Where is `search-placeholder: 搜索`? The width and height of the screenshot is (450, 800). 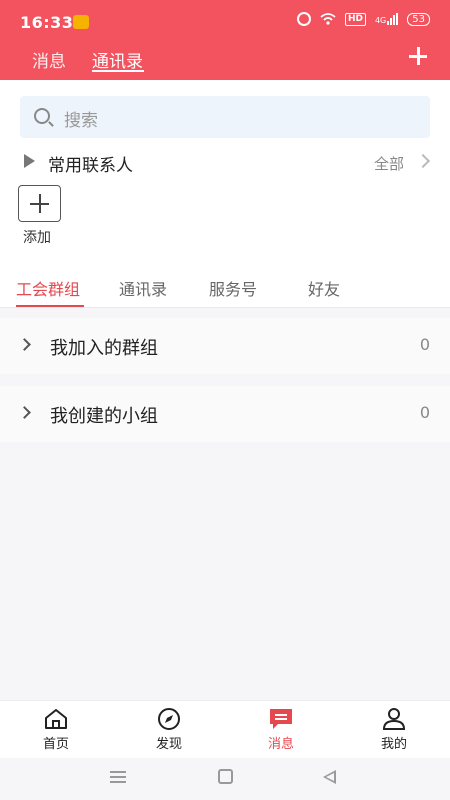 search-placeholder: 搜索 is located at coordinates (81, 121).